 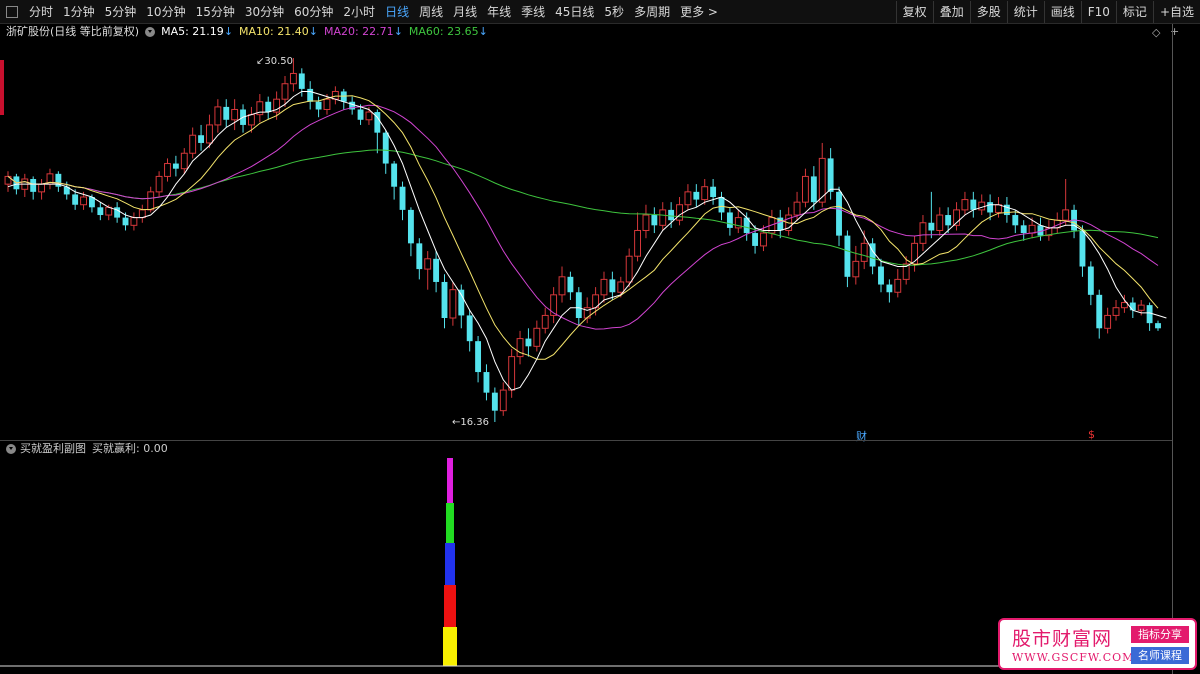 I want to click on period-4: 15分钟, so click(x=215, y=12).